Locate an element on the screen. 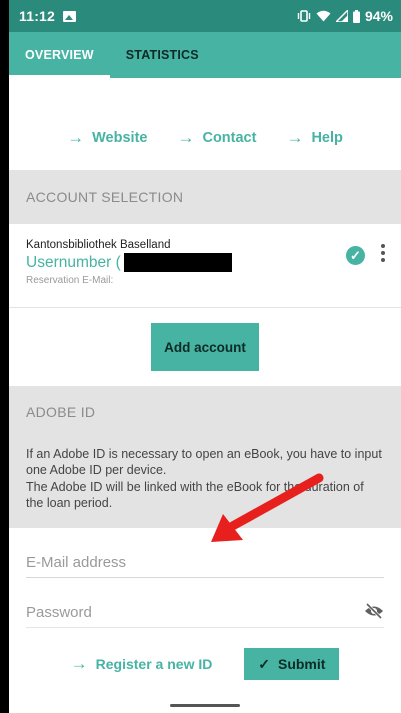  battery-icon is located at coordinates (356, 16).